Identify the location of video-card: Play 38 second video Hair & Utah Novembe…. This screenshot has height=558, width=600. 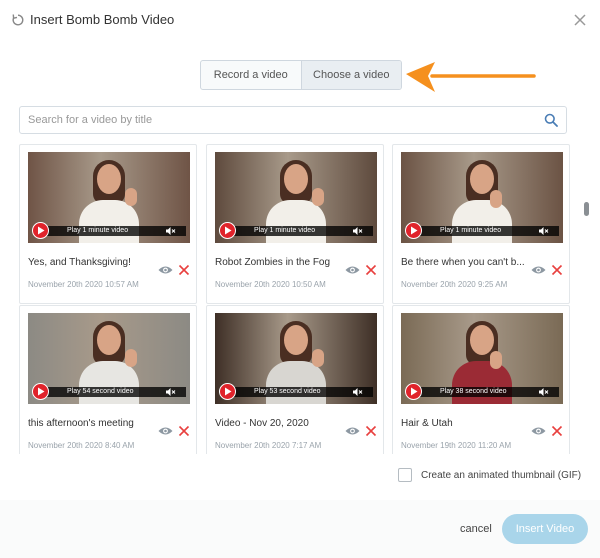
(481, 379).